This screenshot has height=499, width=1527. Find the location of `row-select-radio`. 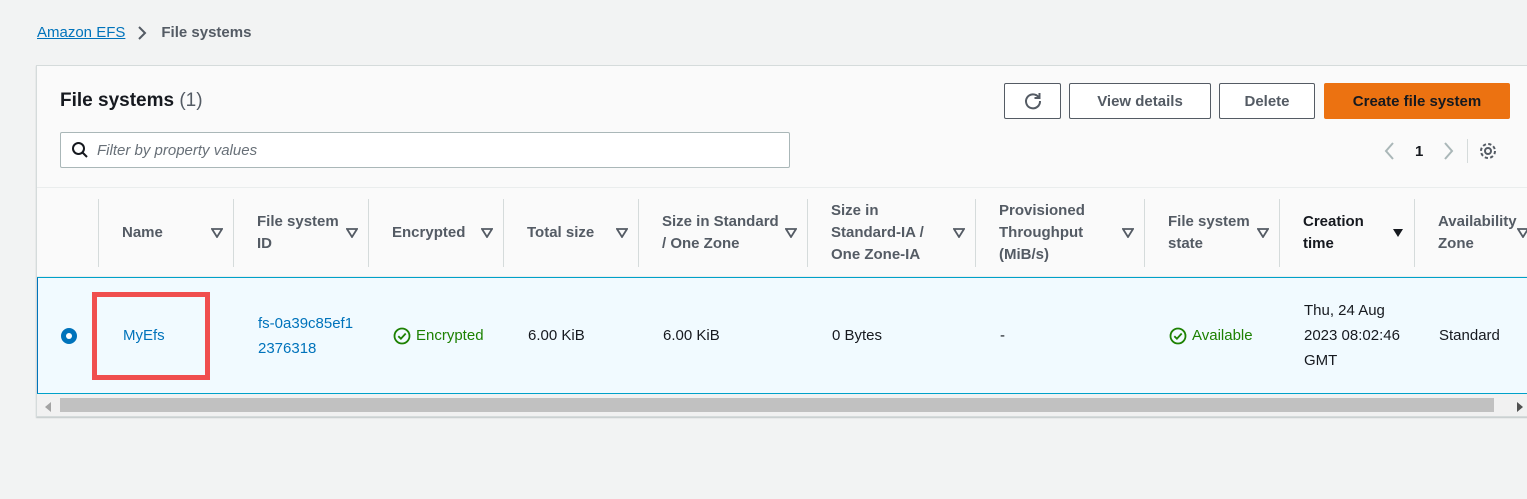

row-select-radio is located at coordinates (69, 336).